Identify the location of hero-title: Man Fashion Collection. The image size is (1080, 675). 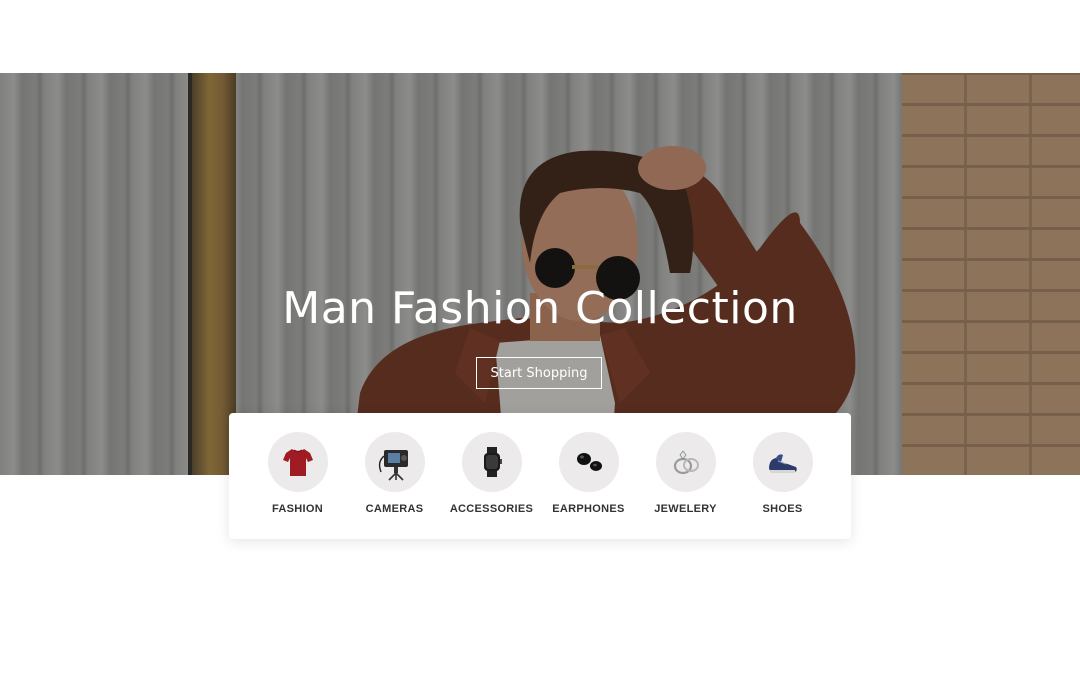
(540, 308).